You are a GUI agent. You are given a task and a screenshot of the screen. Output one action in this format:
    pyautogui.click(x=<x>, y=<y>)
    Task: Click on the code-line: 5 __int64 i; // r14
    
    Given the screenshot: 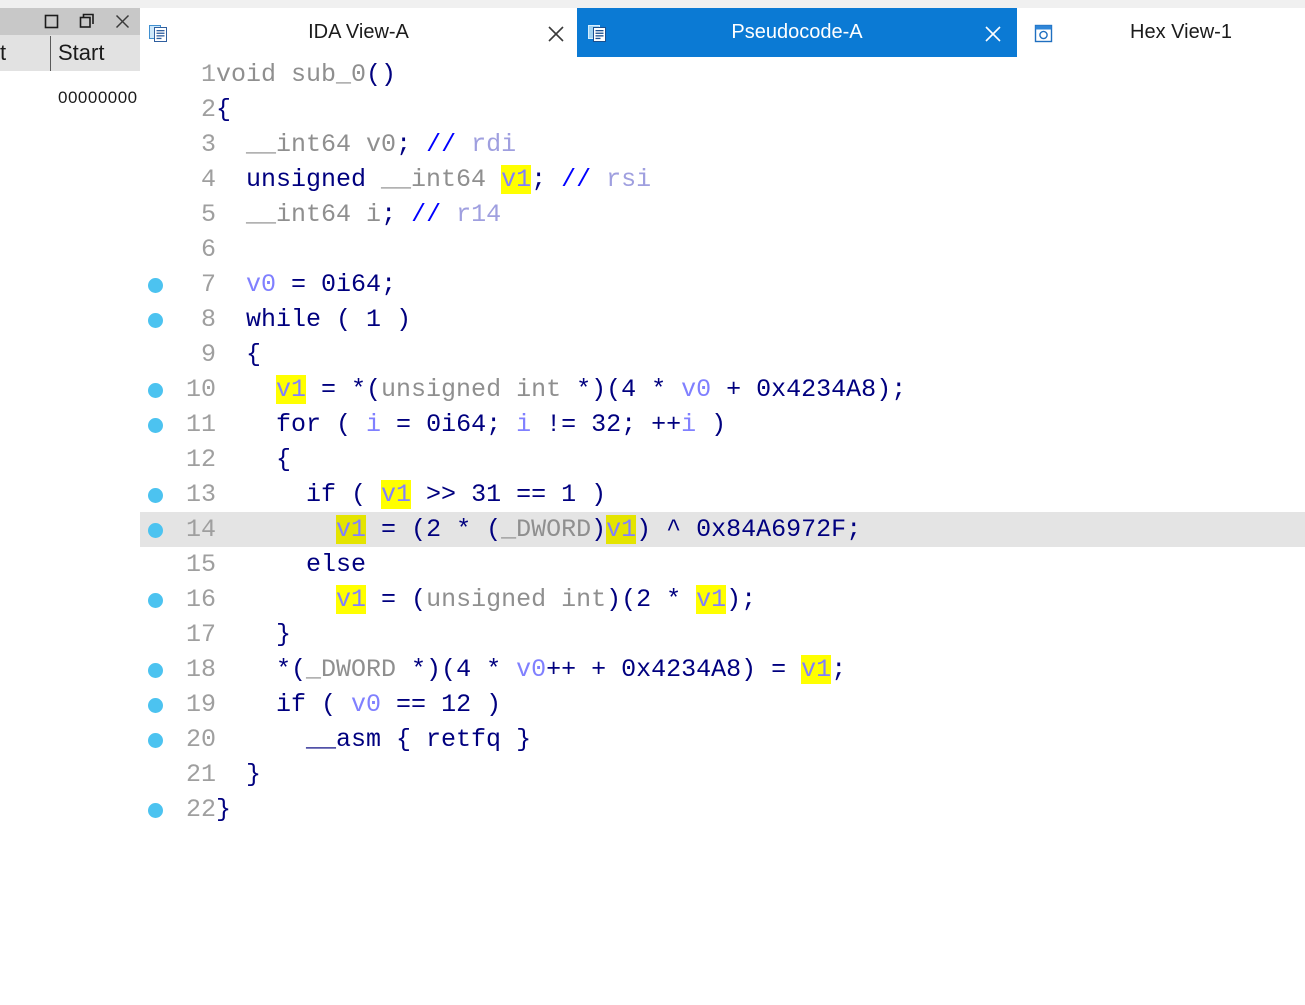 What is the action you would take?
    pyautogui.click(x=722, y=214)
    